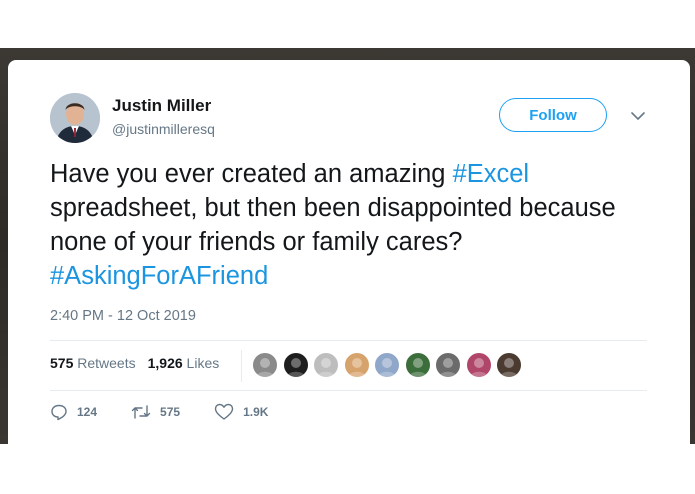 The height and width of the screenshot is (494, 695). What do you see at coordinates (348, 340) in the screenshot?
I see `divider-top` at bounding box center [348, 340].